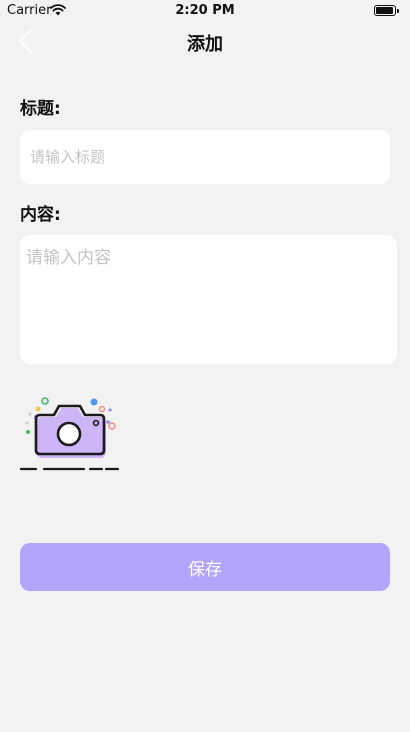 The width and height of the screenshot is (410, 732). I want to click on camera-icon, so click(69, 434).